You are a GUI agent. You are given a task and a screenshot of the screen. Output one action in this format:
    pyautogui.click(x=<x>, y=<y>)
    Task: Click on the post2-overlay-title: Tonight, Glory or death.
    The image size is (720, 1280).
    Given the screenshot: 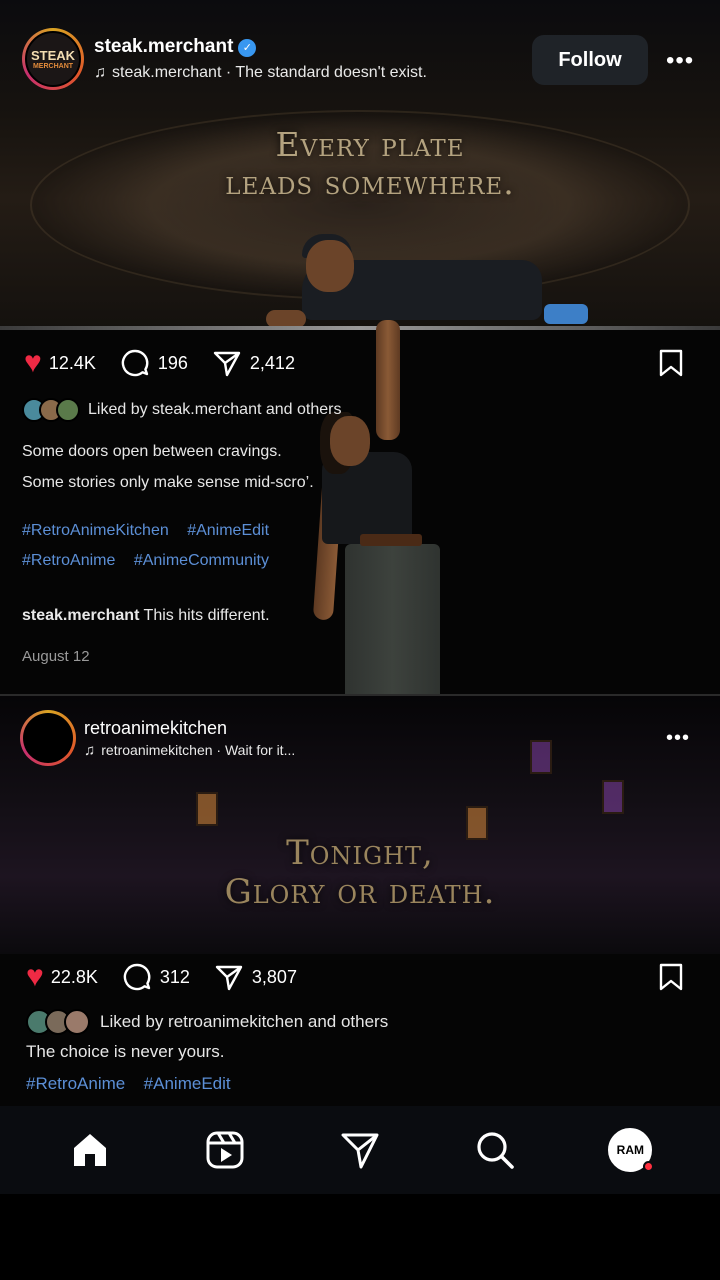 What is the action you would take?
    pyautogui.click(x=360, y=873)
    